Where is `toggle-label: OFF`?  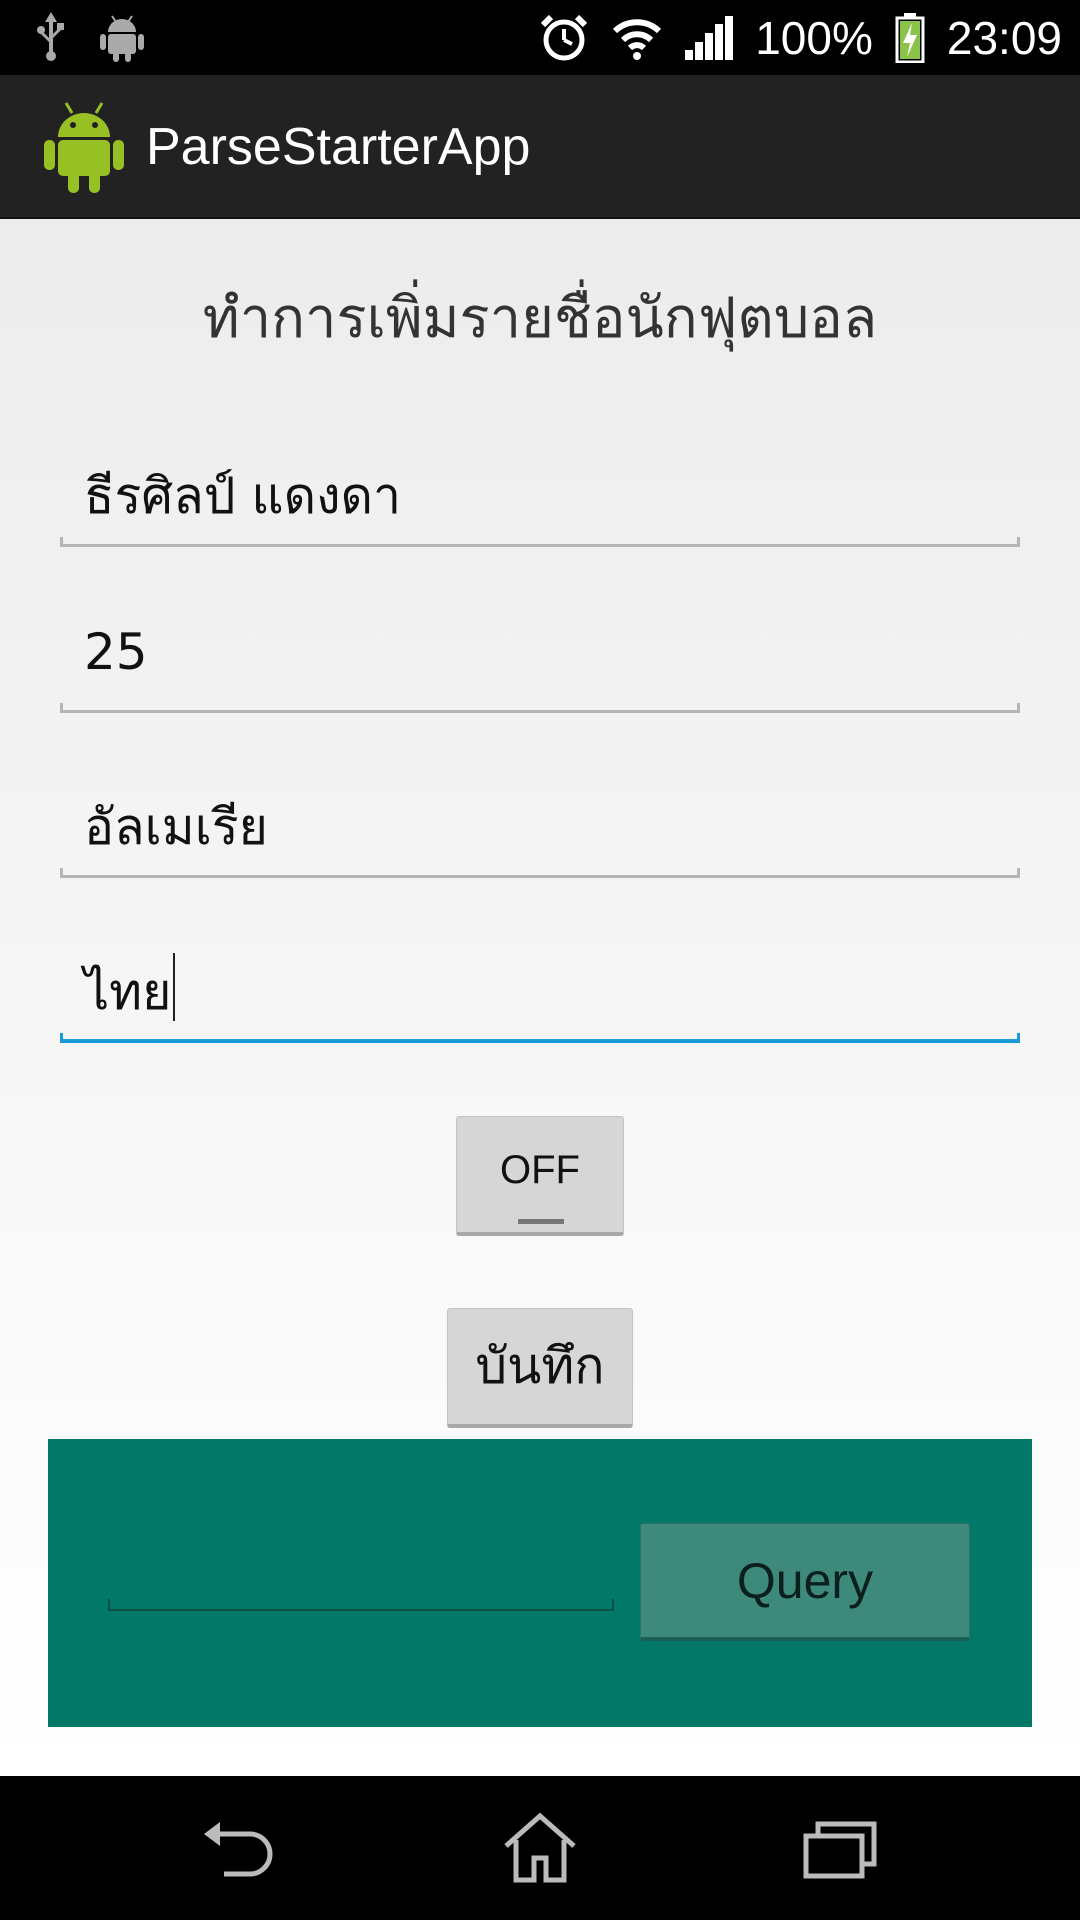
toggle-label: OFF is located at coordinates (540, 1170).